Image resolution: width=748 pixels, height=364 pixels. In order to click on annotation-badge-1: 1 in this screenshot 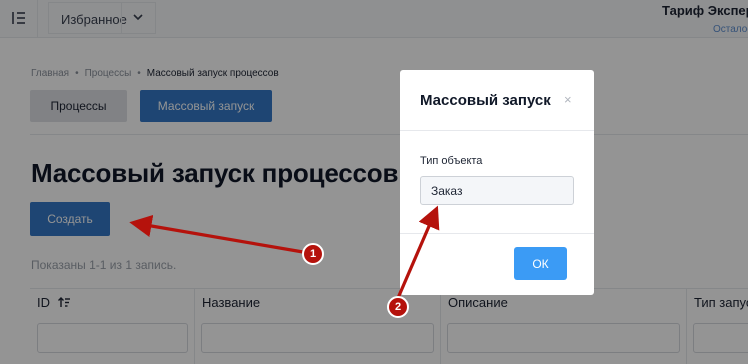, I will do `click(313, 254)`.